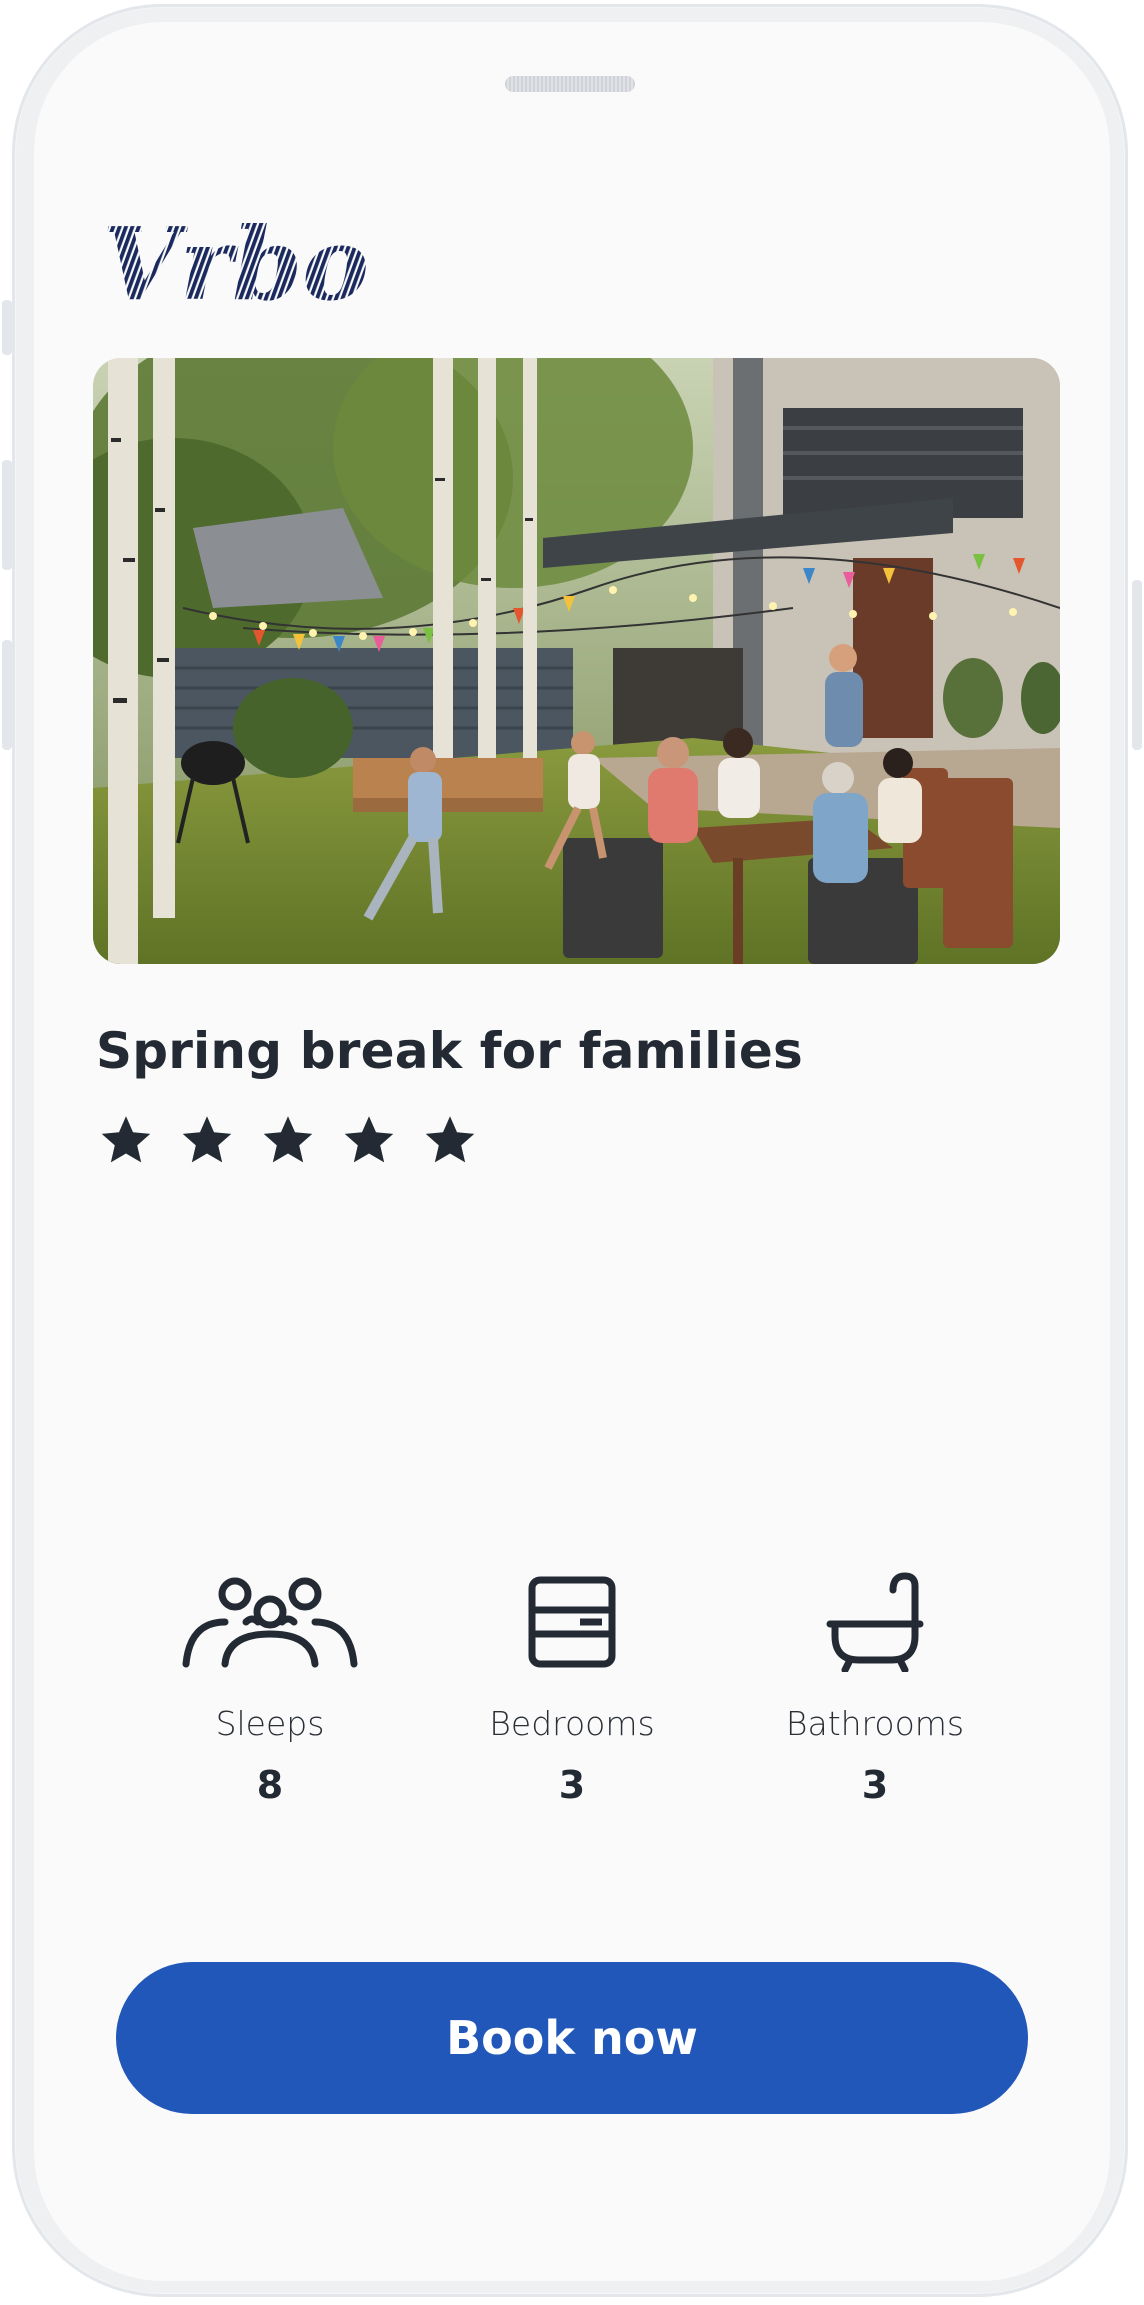 This screenshot has width=1144, height=2305. Describe the element at coordinates (270, 1684) in the screenshot. I see `amenity-sleeps: Sleeps 8` at that location.